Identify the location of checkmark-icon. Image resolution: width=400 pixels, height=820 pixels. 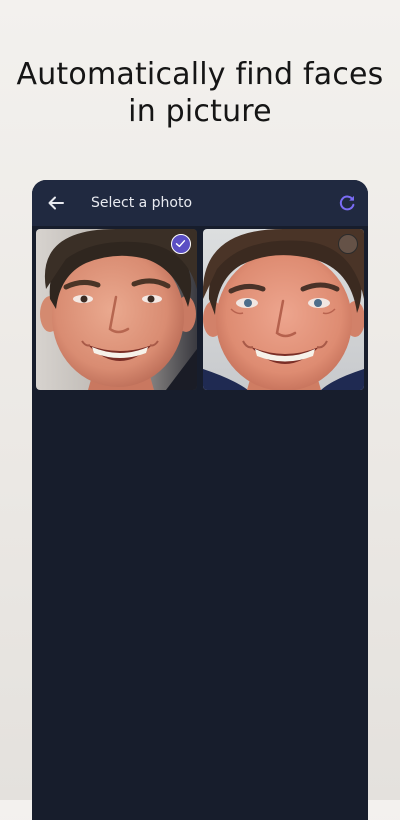
(180, 244).